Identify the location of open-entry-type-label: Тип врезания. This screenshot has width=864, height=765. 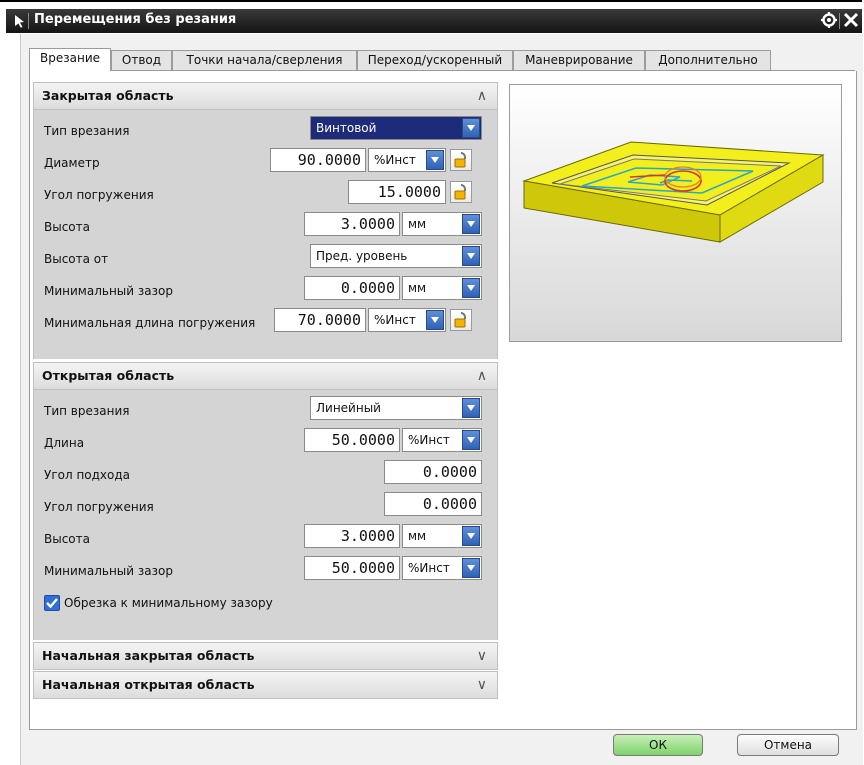
(87, 411).